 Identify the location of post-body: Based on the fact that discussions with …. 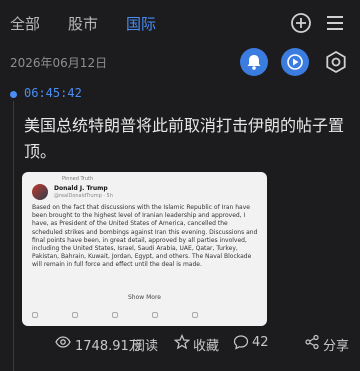
(145, 236).